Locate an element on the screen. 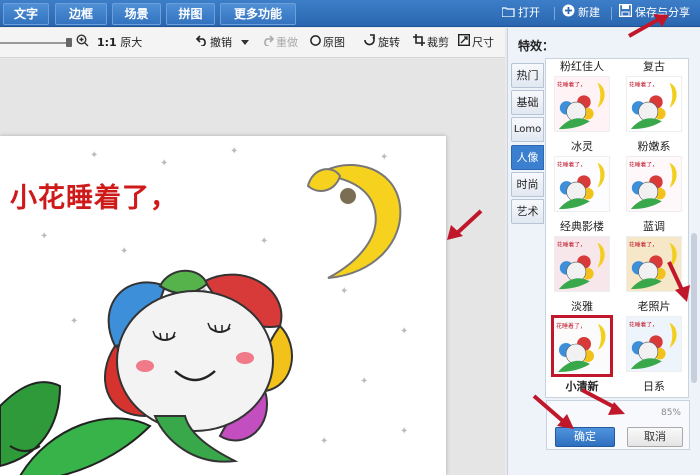 The width and height of the screenshot is (700, 475). undo-icon is located at coordinates (201, 43).